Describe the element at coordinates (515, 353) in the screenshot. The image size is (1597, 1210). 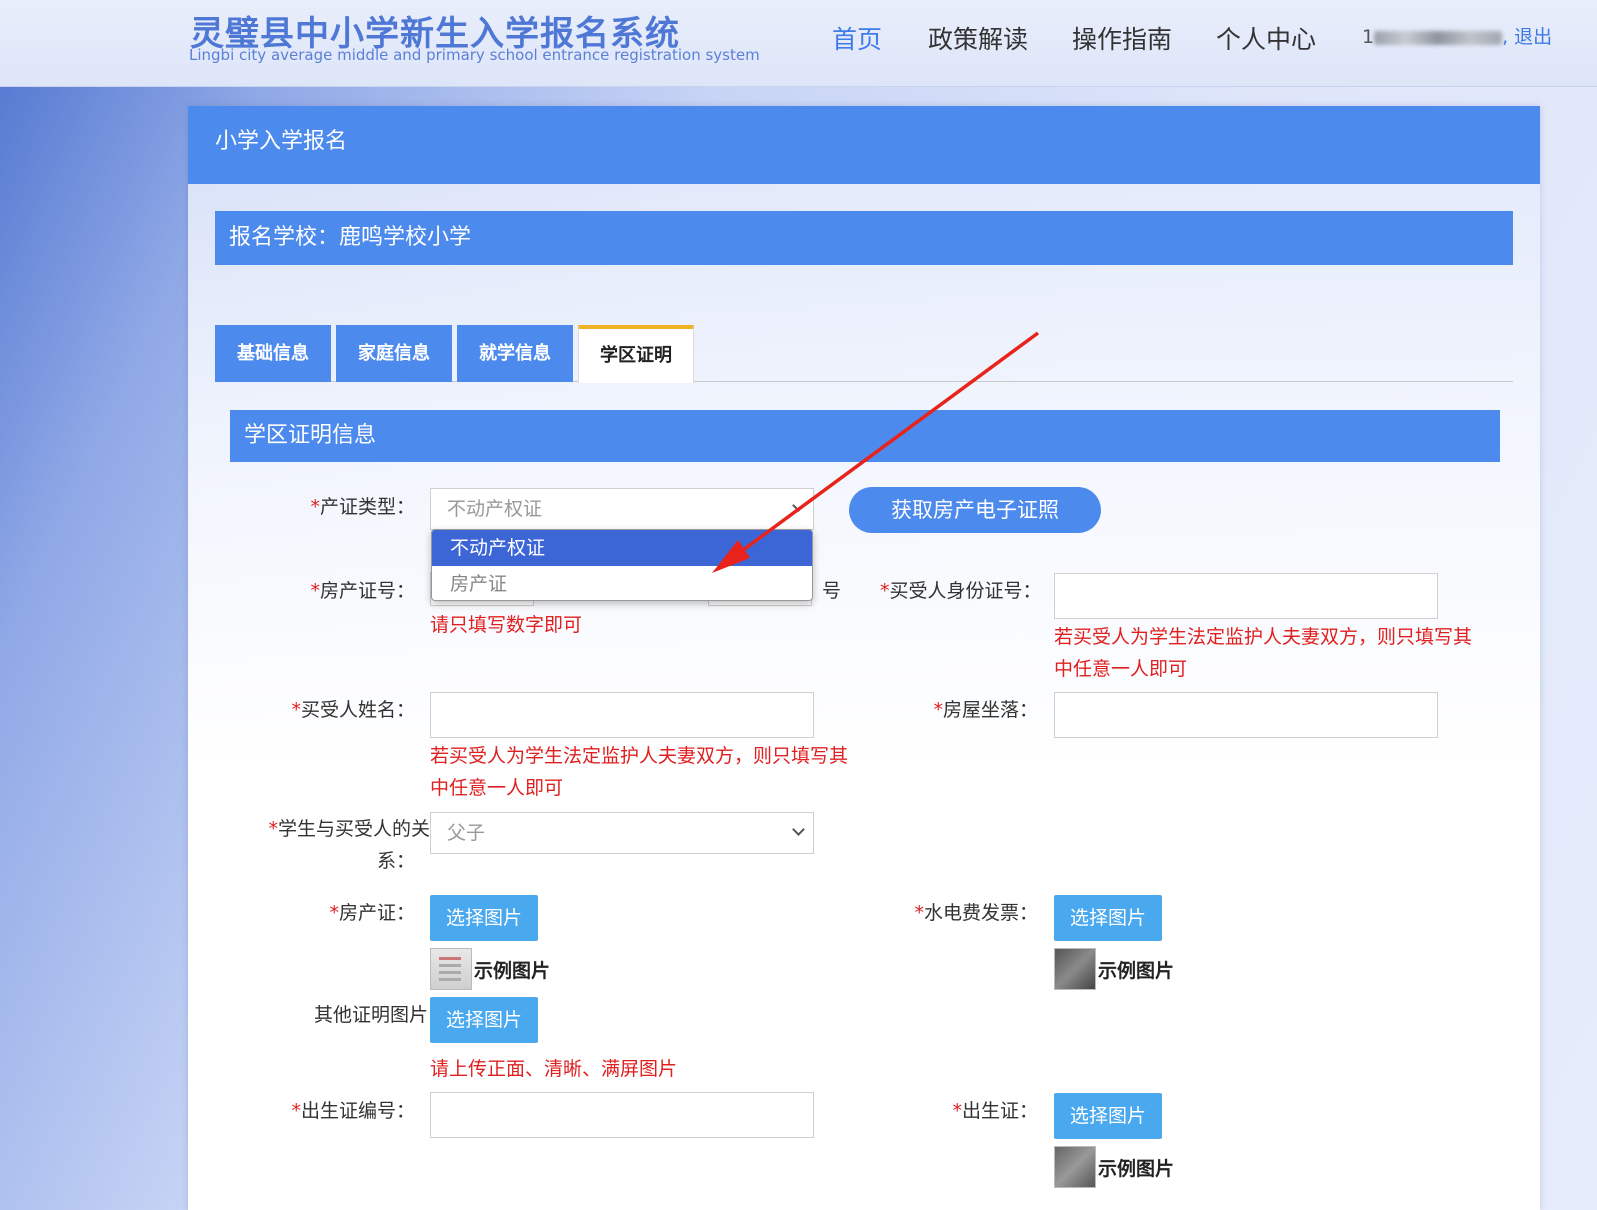
I see `tab-school-info: 就学信息` at that location.